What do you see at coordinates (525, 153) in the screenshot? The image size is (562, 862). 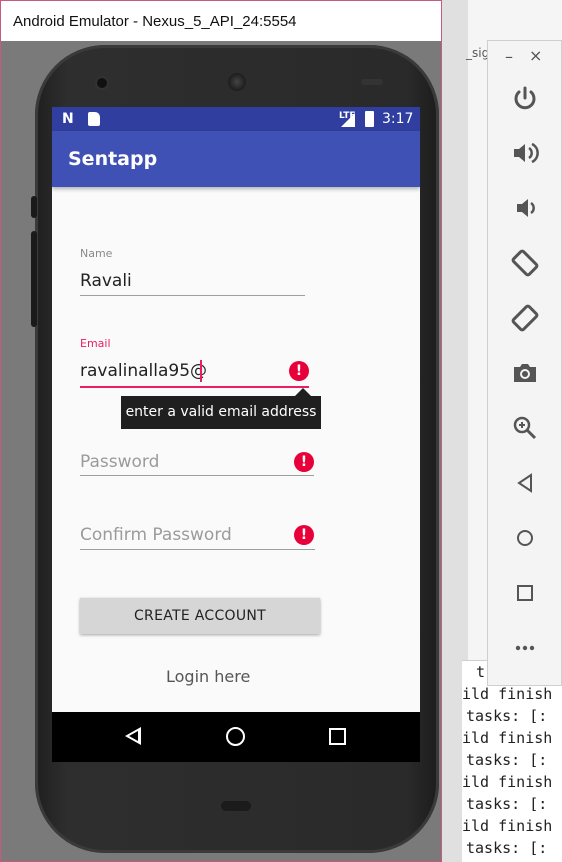 I see `volume-up-icon` at bounding box center [525, 153].